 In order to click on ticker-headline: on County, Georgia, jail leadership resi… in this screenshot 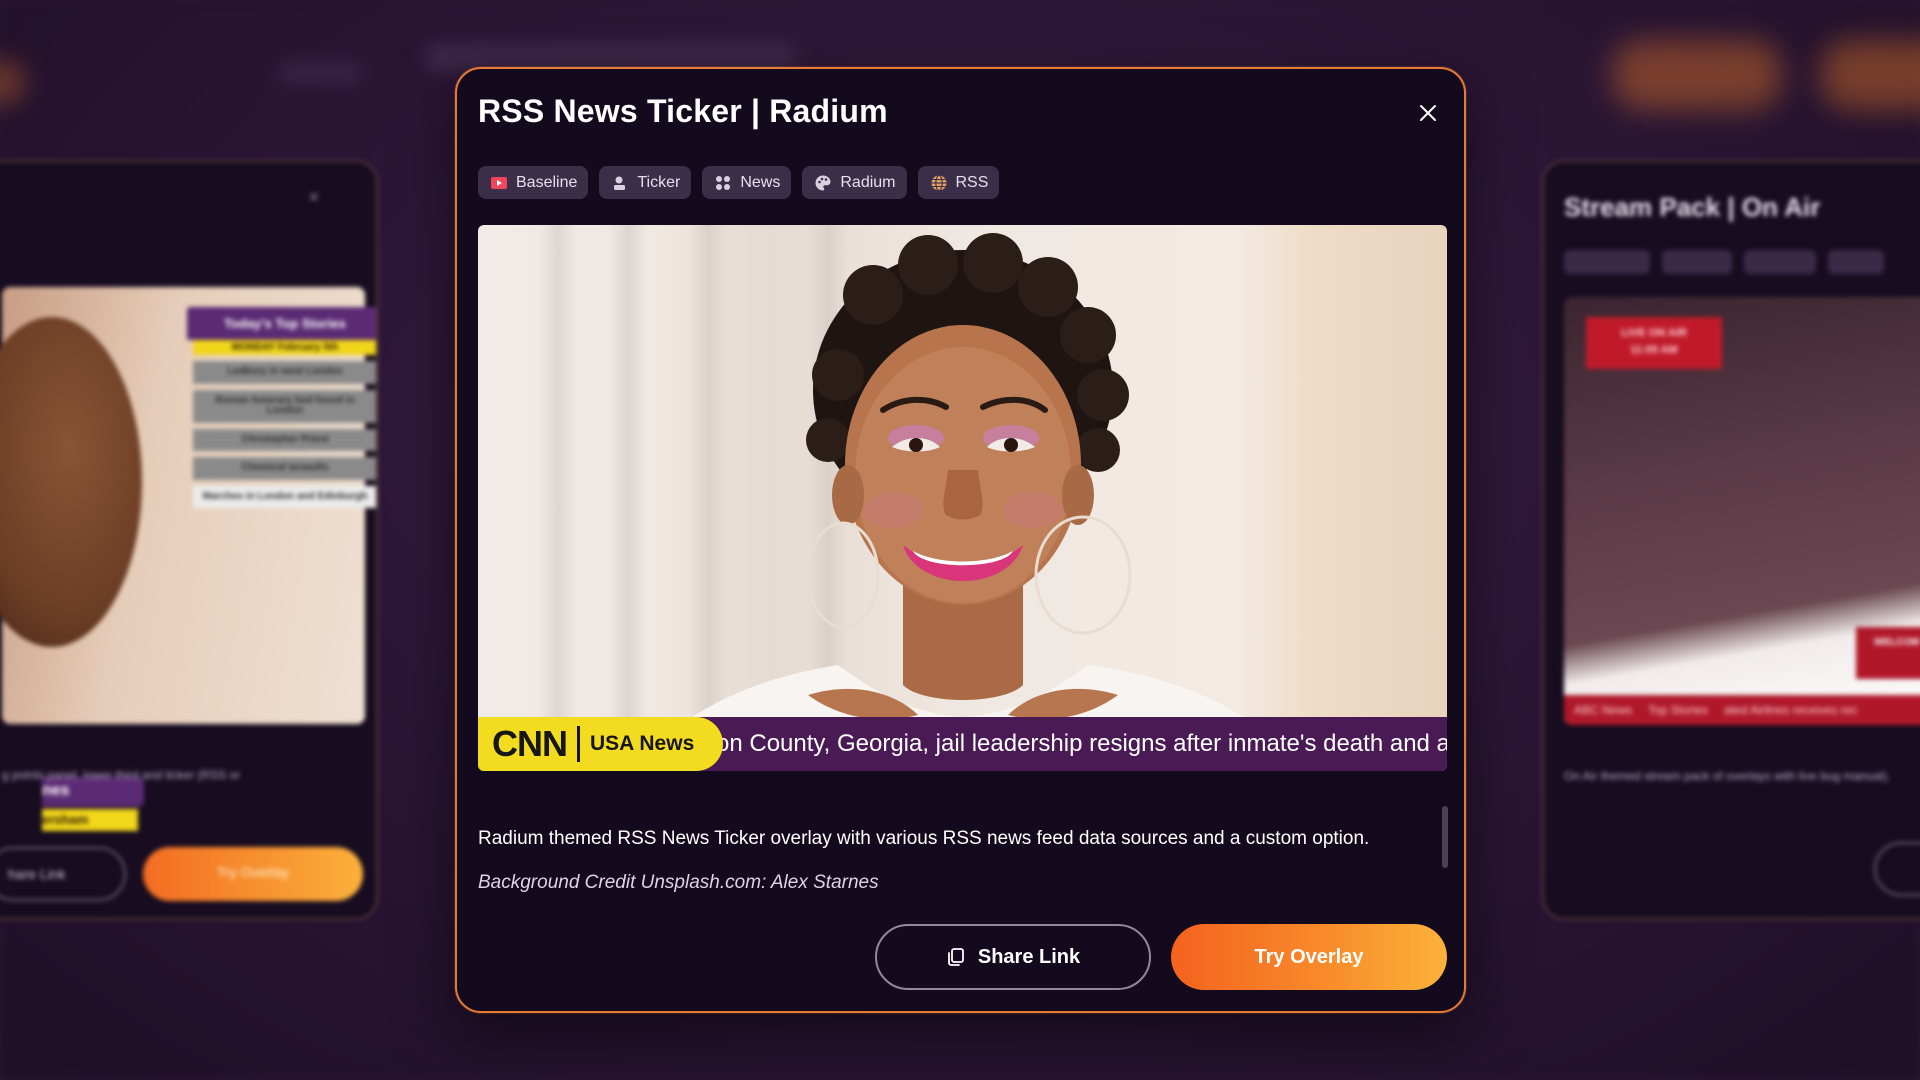, I will do `click(1081, 743)`.